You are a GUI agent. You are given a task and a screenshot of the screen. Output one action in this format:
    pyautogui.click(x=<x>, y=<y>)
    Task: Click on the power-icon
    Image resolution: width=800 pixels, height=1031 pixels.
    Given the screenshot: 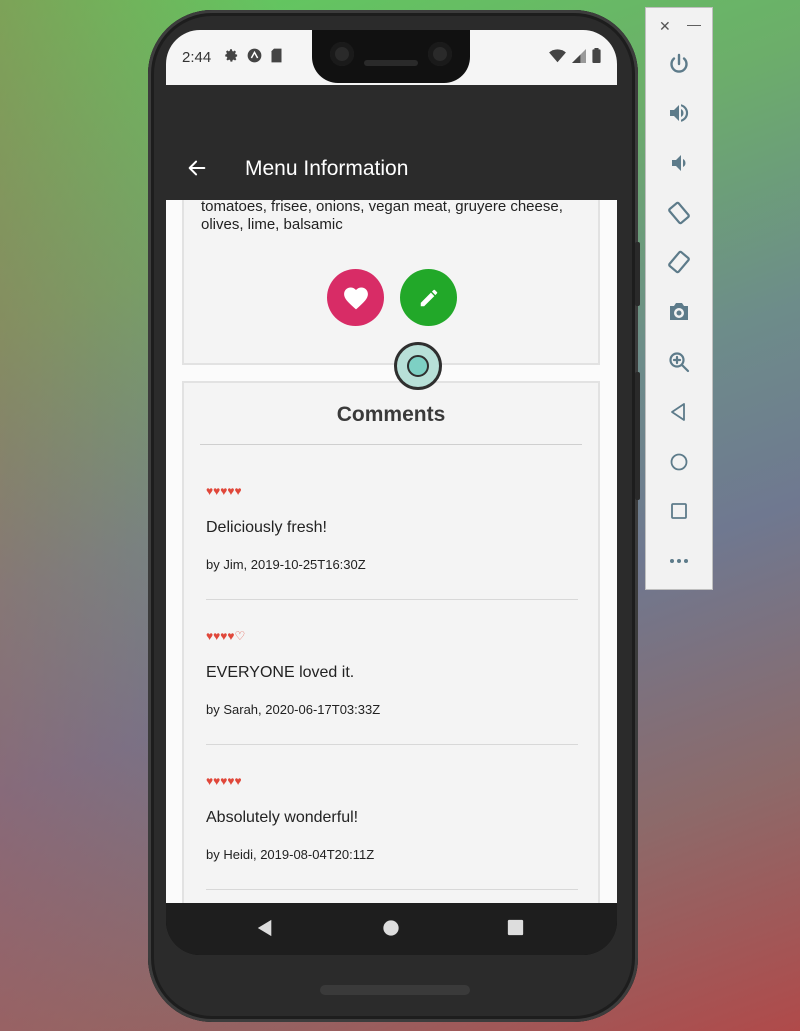 What is the action you would take?
    pyautogui.click(x=679, y=64)
    